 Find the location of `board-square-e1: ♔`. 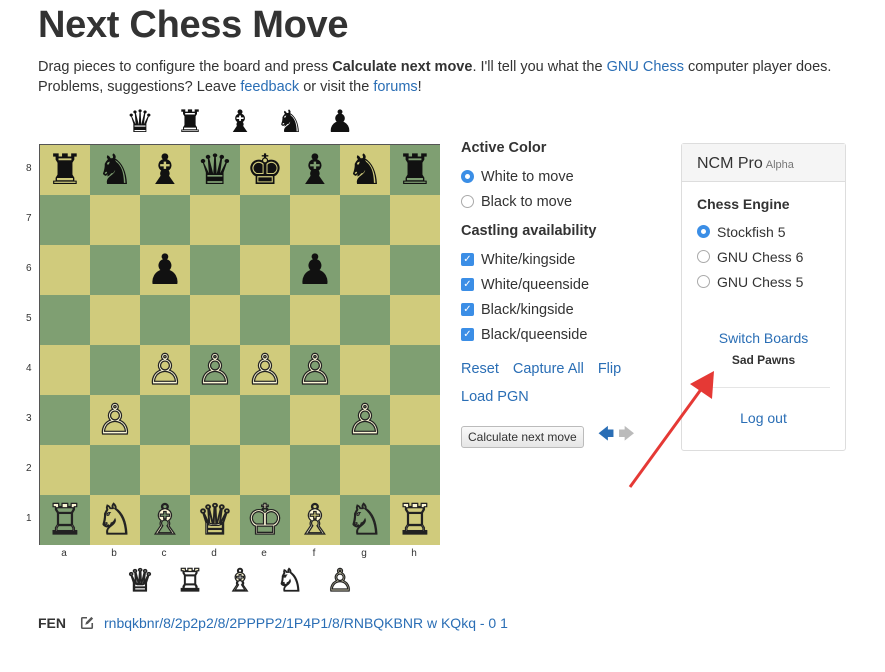

board-square-e1: ♔ is located at coordinates (265, 519).